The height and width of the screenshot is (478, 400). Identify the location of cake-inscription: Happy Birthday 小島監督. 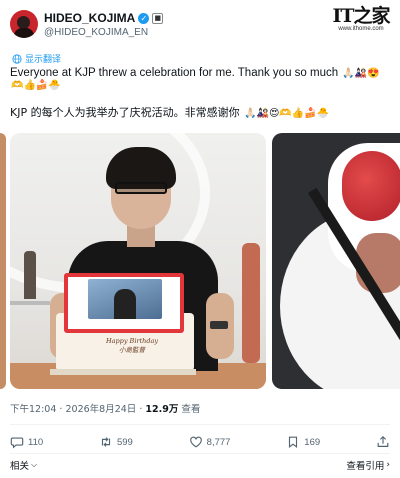
(132, 345).